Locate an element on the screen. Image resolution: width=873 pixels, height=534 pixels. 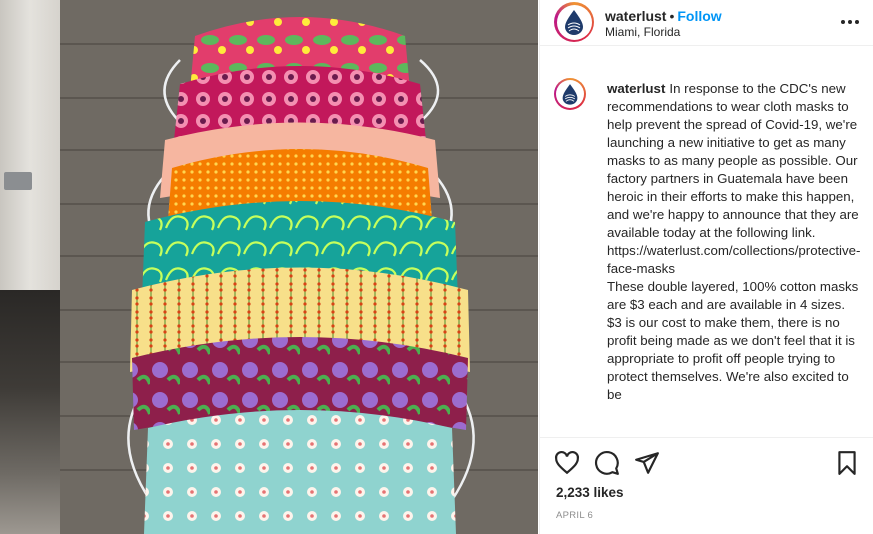
preview-wall is located at coordinates (30, 145).